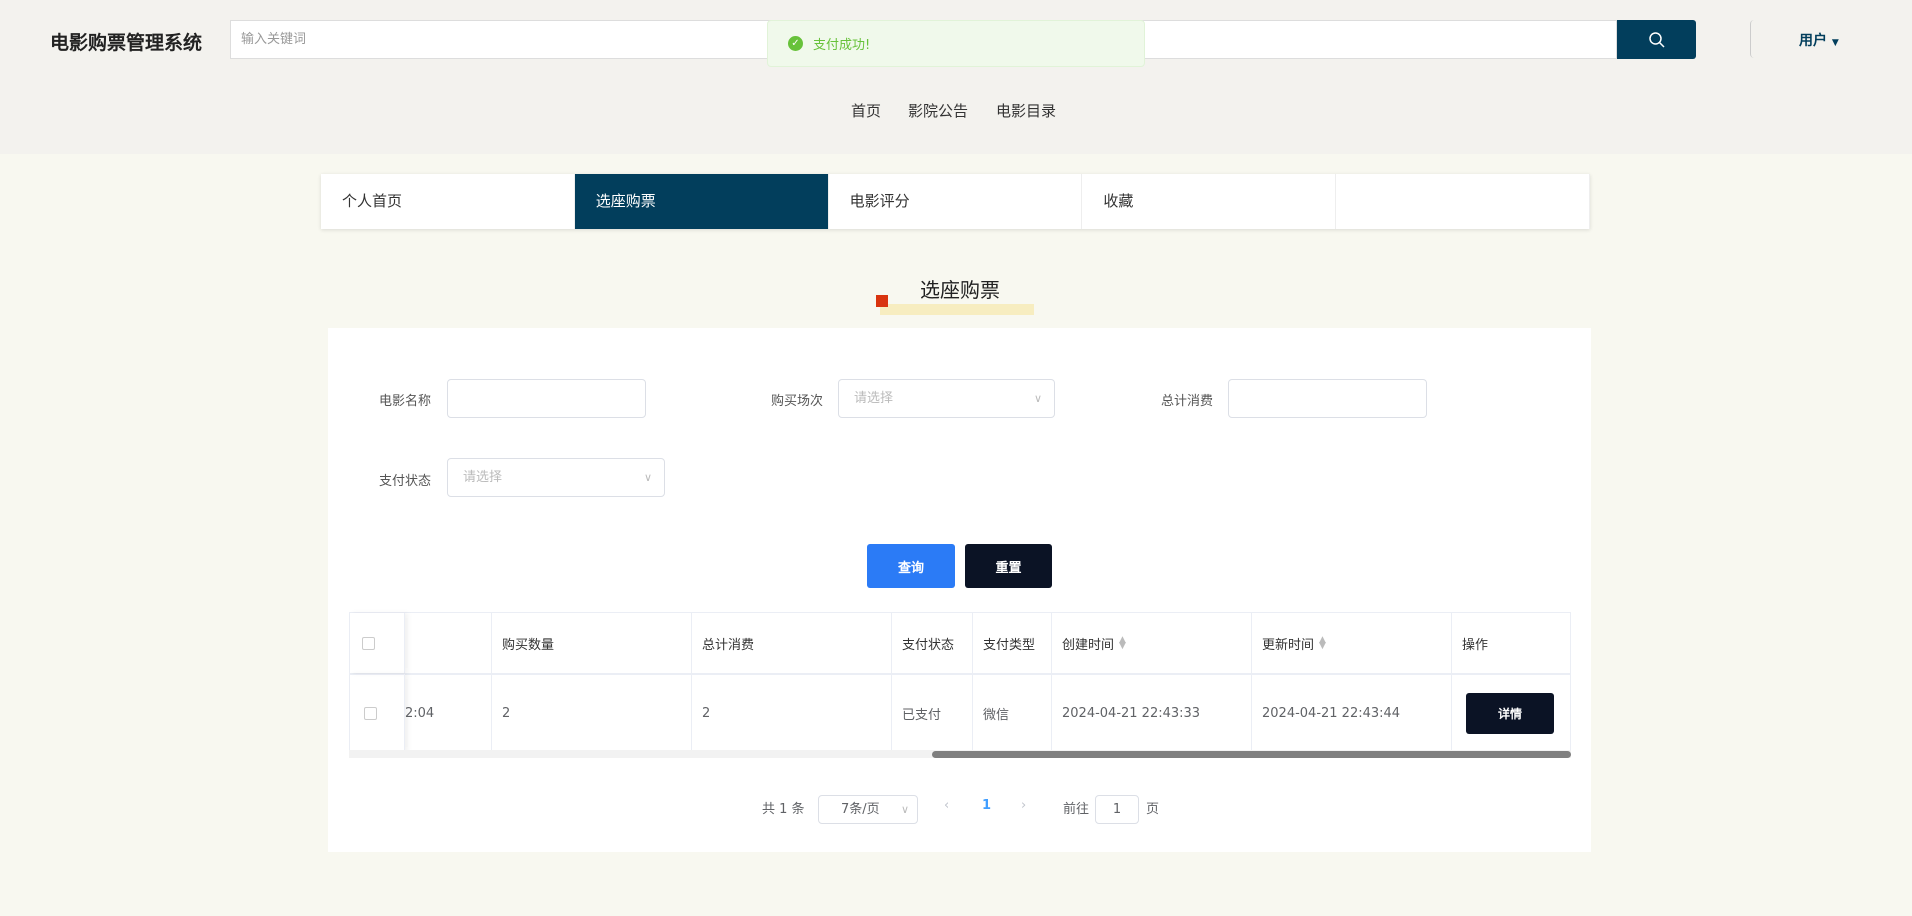  I want to click on scrollbar-thumb, so click(1251, 754).